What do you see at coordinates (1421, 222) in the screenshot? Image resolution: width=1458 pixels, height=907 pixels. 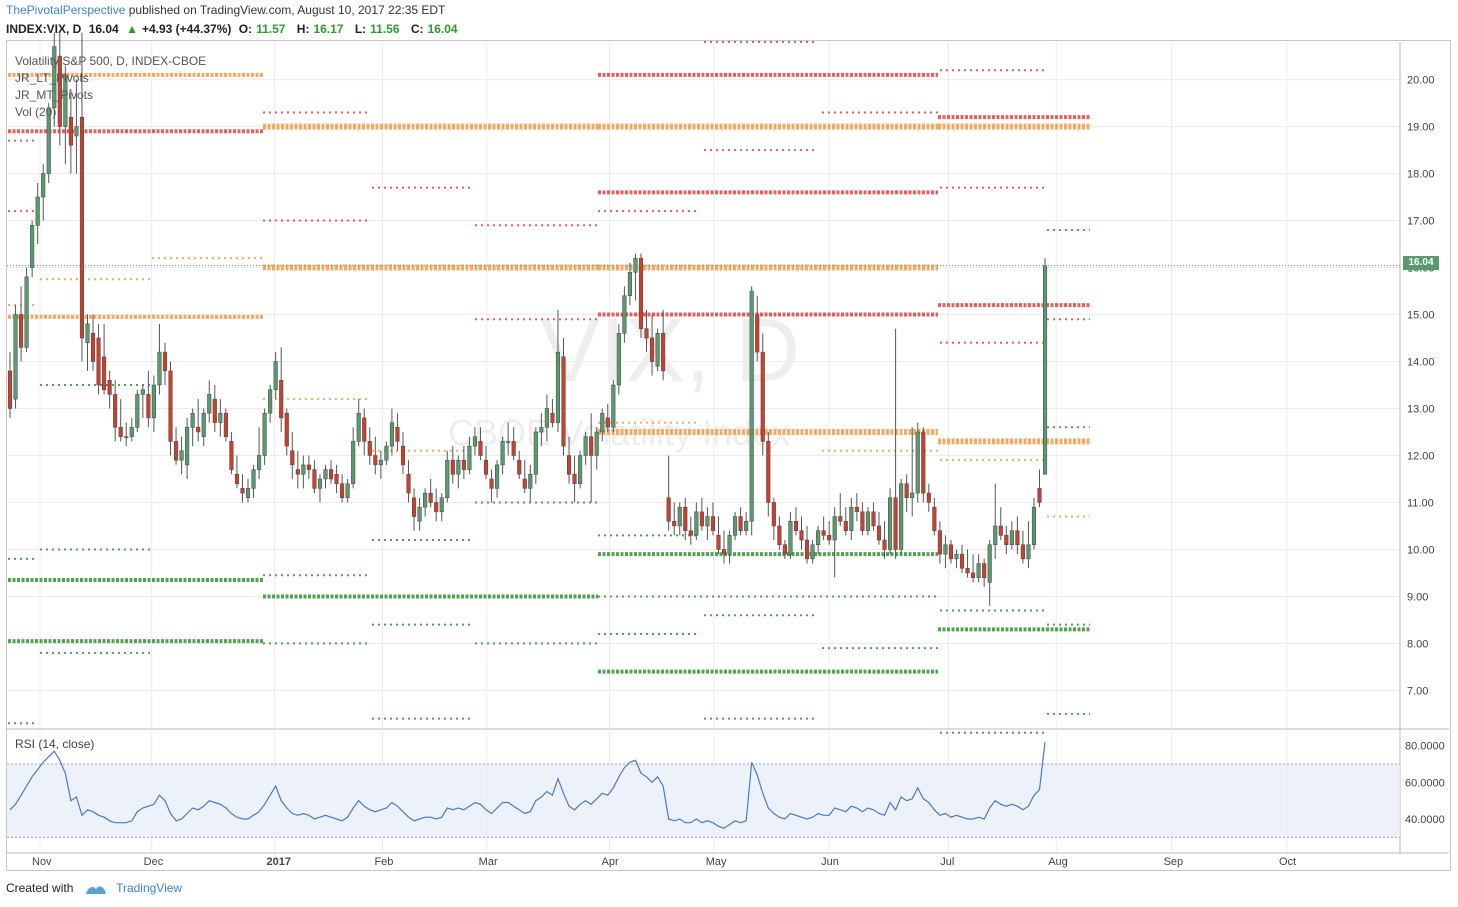 I see `y-tick-label: 17.00` at bounding box center [1421, 222].